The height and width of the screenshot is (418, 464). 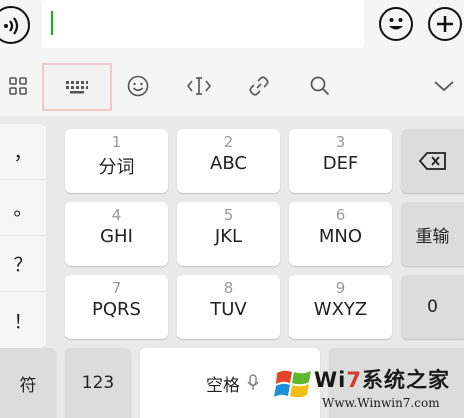 I want to click on key-number: 8, so click(x=228, y=288).